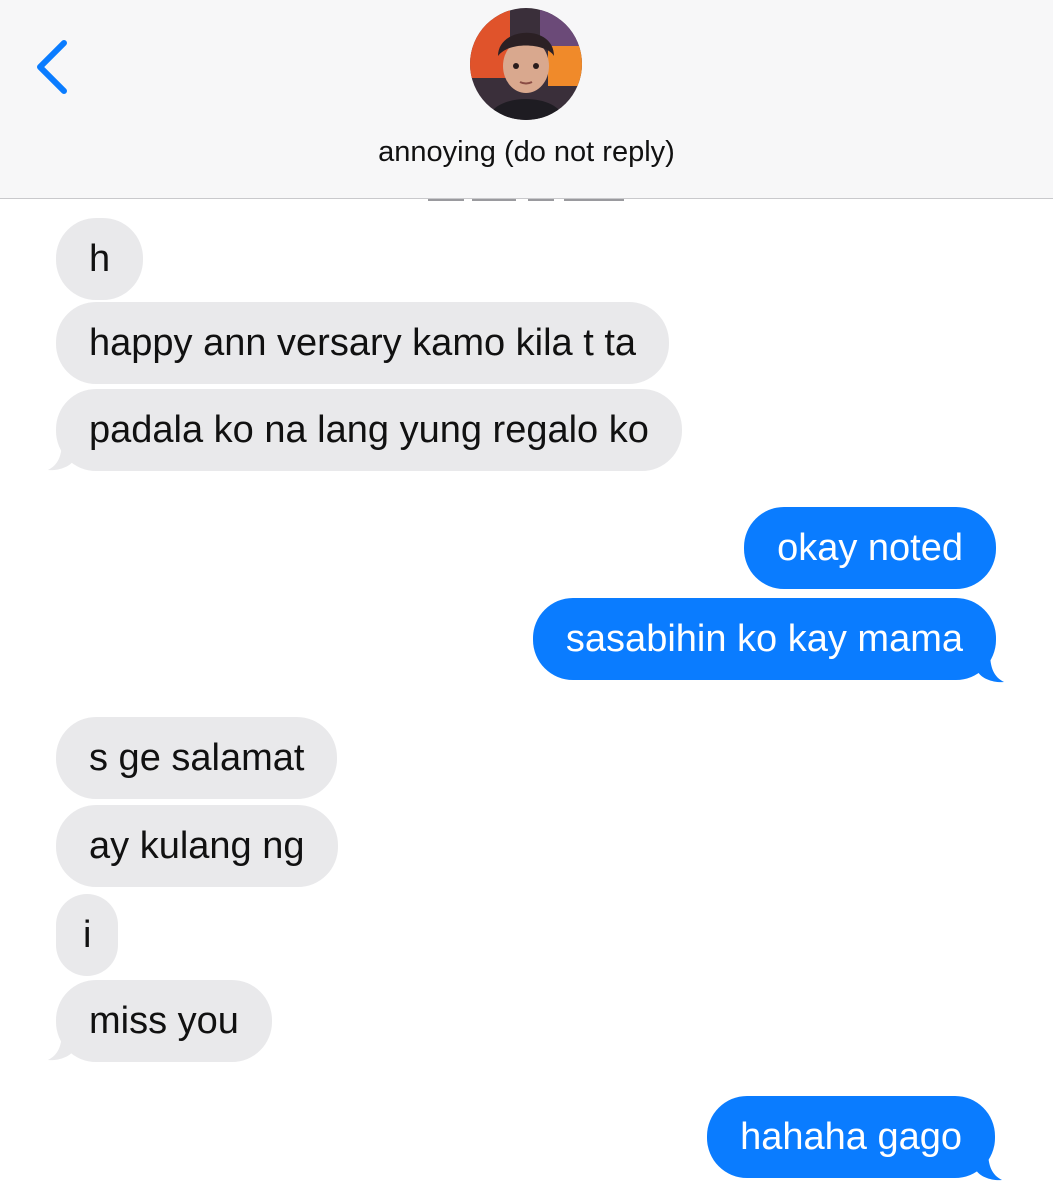  Describe the element at coordinates (363, 343) in the screenshot. I see `message-bubble-received: happy ann versary kamo kila t ta` at that location.